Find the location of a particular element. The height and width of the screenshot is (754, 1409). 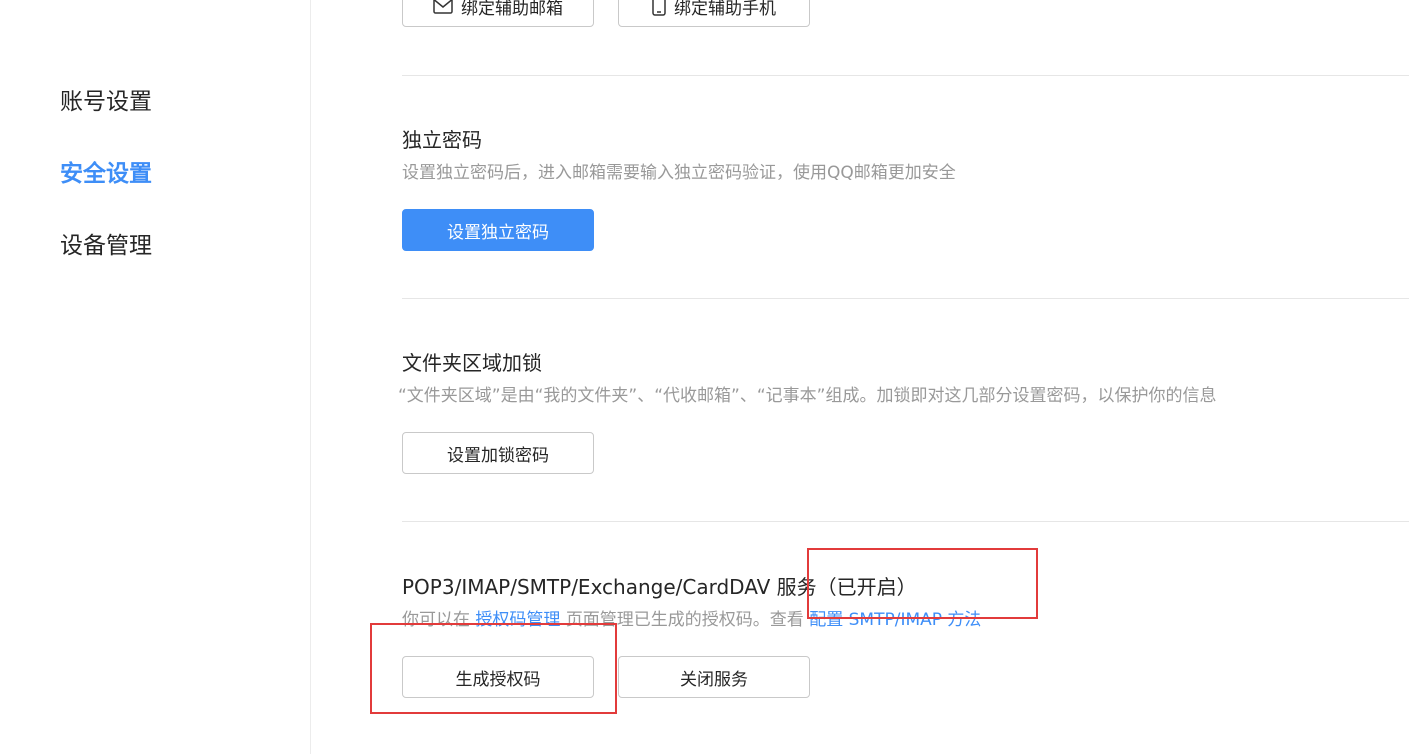

independent-password-title: 独立密码 is located at coordinates (442, 140).